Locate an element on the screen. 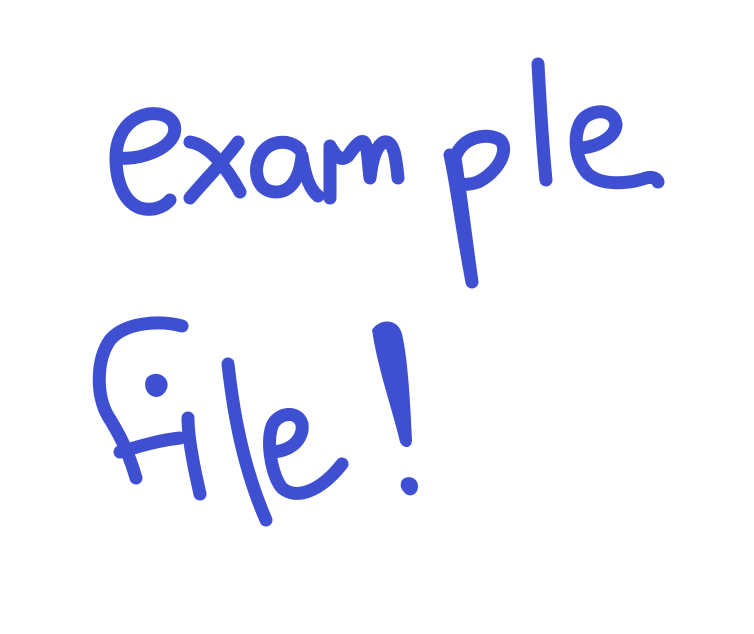 The width and height of the screenshot is (754, 634). letter-m is located at coordinates (364, 170).